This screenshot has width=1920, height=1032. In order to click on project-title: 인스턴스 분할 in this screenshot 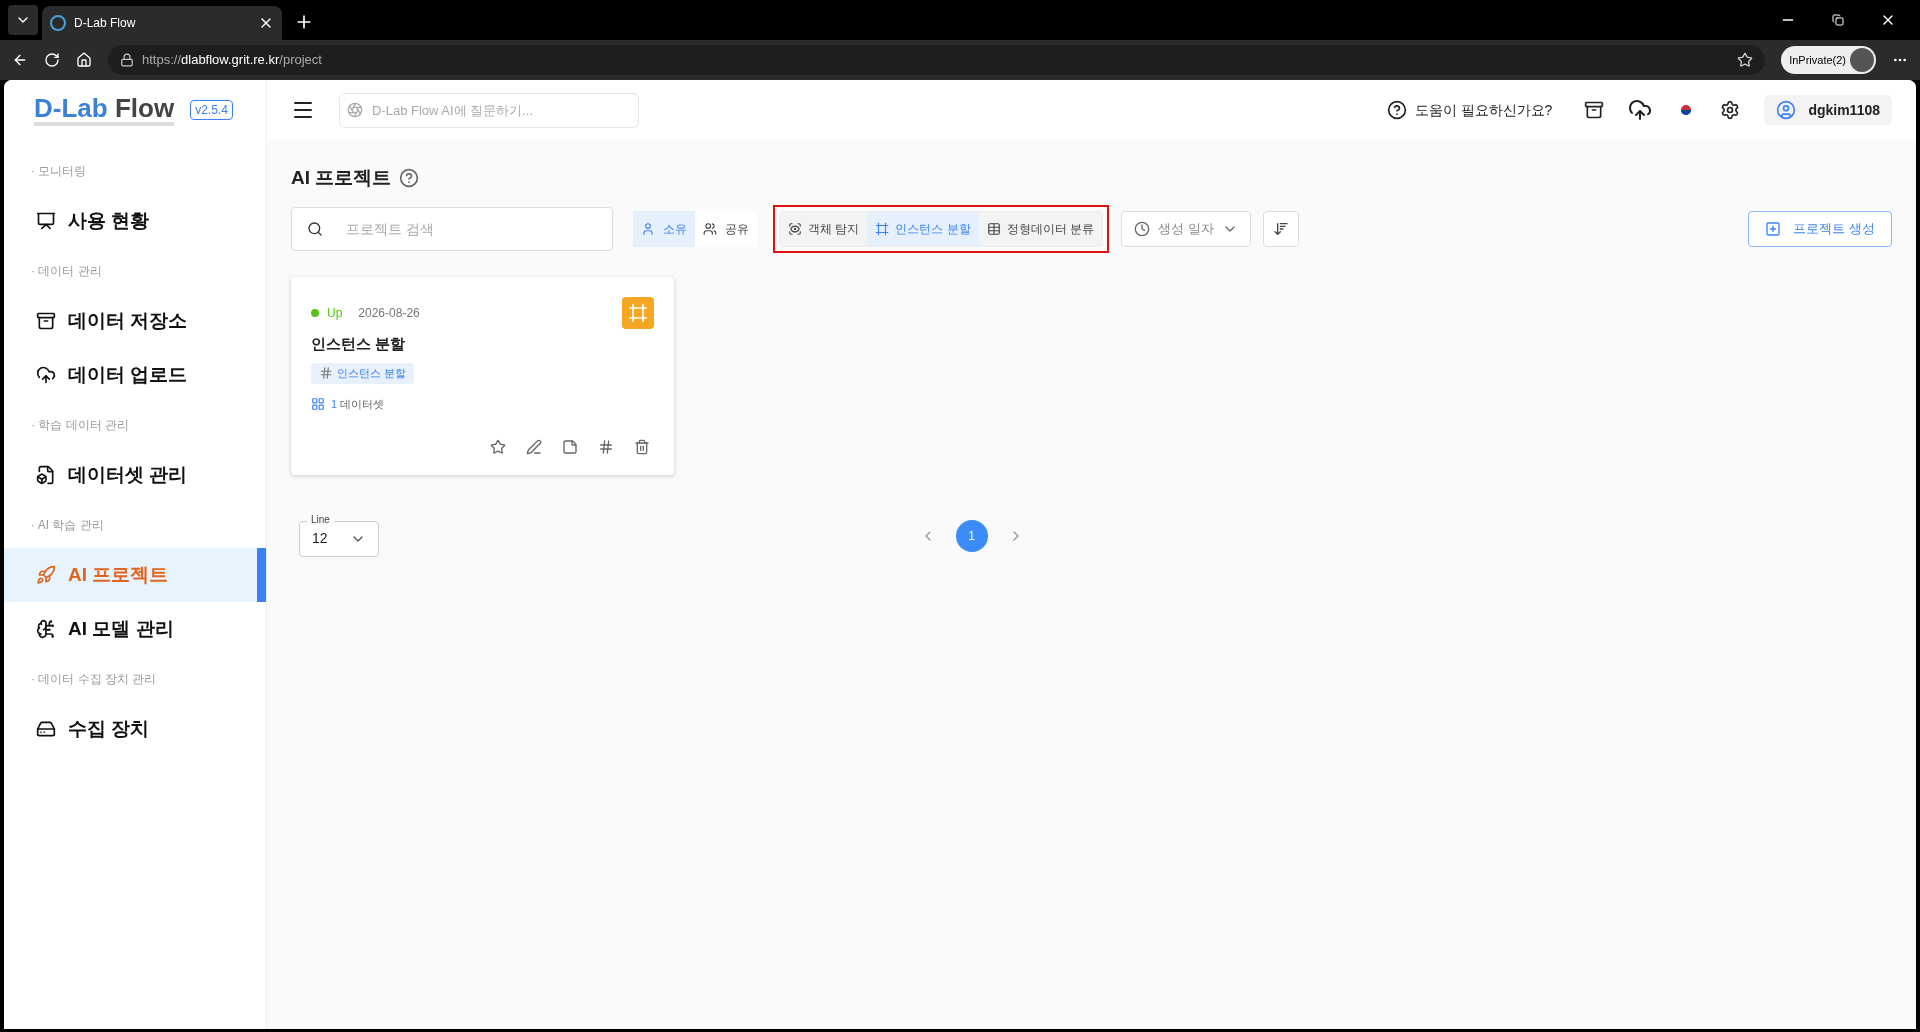, I will do `click(359, 343)`.